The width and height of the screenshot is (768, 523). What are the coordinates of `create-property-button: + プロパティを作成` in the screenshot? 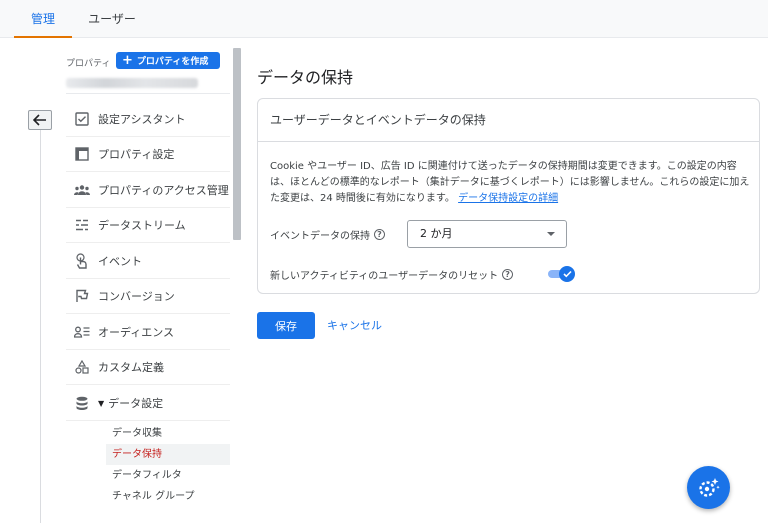 It's located at (168, 60).